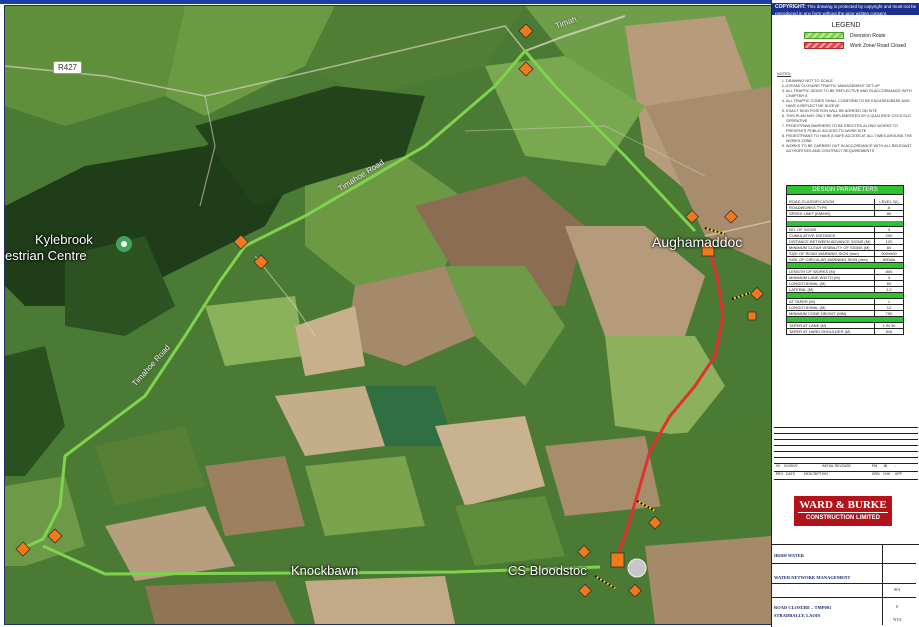 Image resolution: width=919 pixels, height=627 pixels. Describe the element at coordinates (897, 589) in the screenshot. I see `drawing-number: 001` at that location.